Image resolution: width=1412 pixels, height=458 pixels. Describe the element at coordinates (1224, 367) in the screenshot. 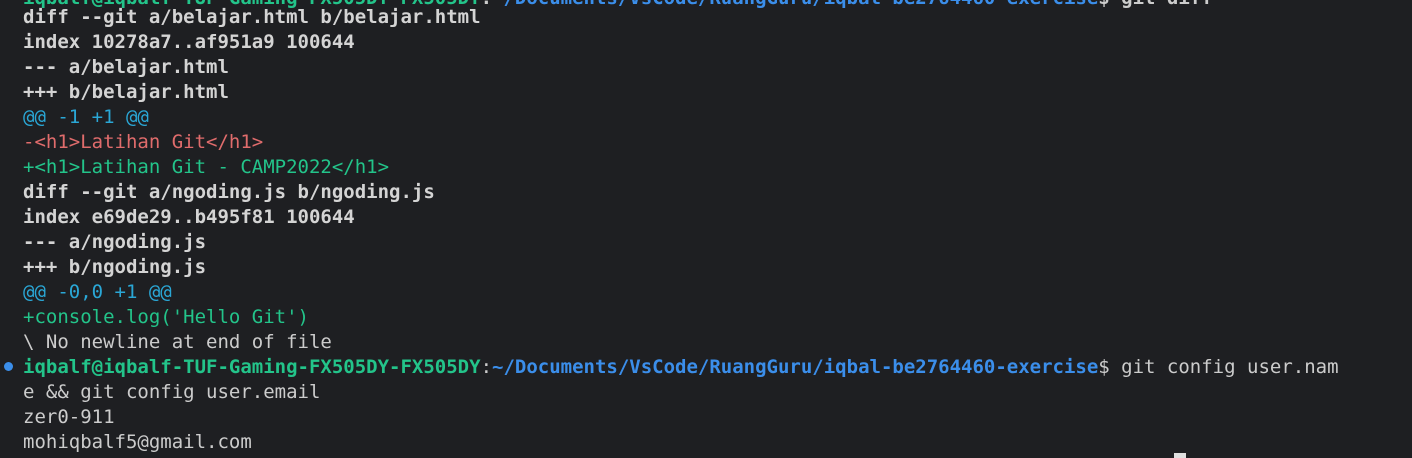

I see `command-text: git config user.nam` at that location.